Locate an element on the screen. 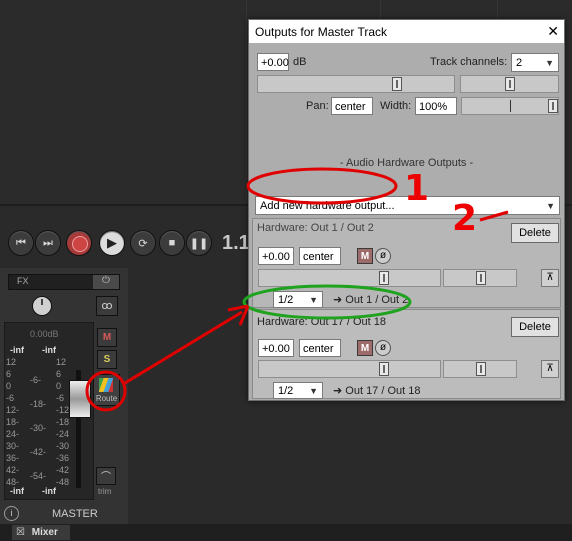 The height and width of the screenshot is (541, 572). skip-to-start-icon: ⏮ is located at coordinates (21, 242).